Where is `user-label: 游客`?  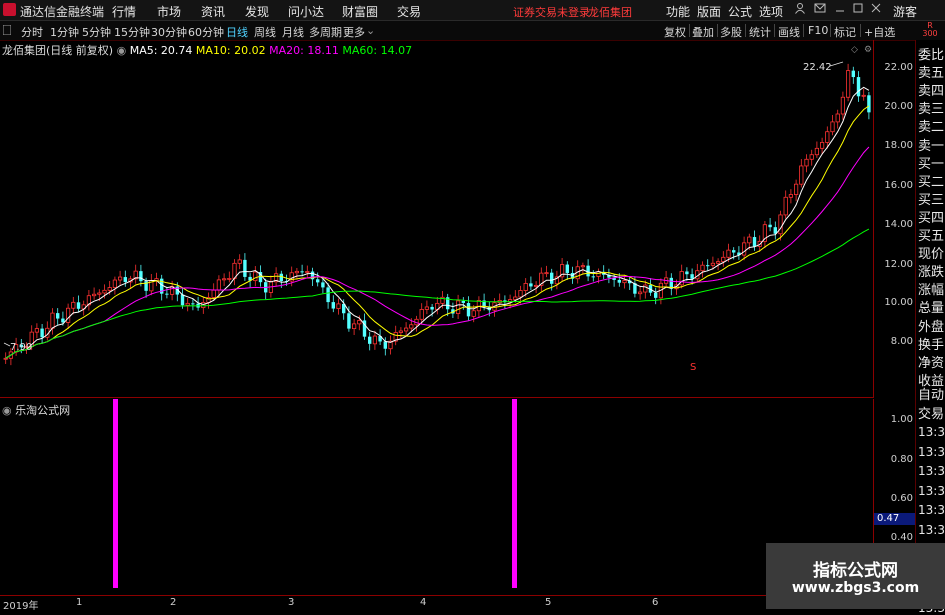 user-label: 游客 is located at coordinates (905, 11).